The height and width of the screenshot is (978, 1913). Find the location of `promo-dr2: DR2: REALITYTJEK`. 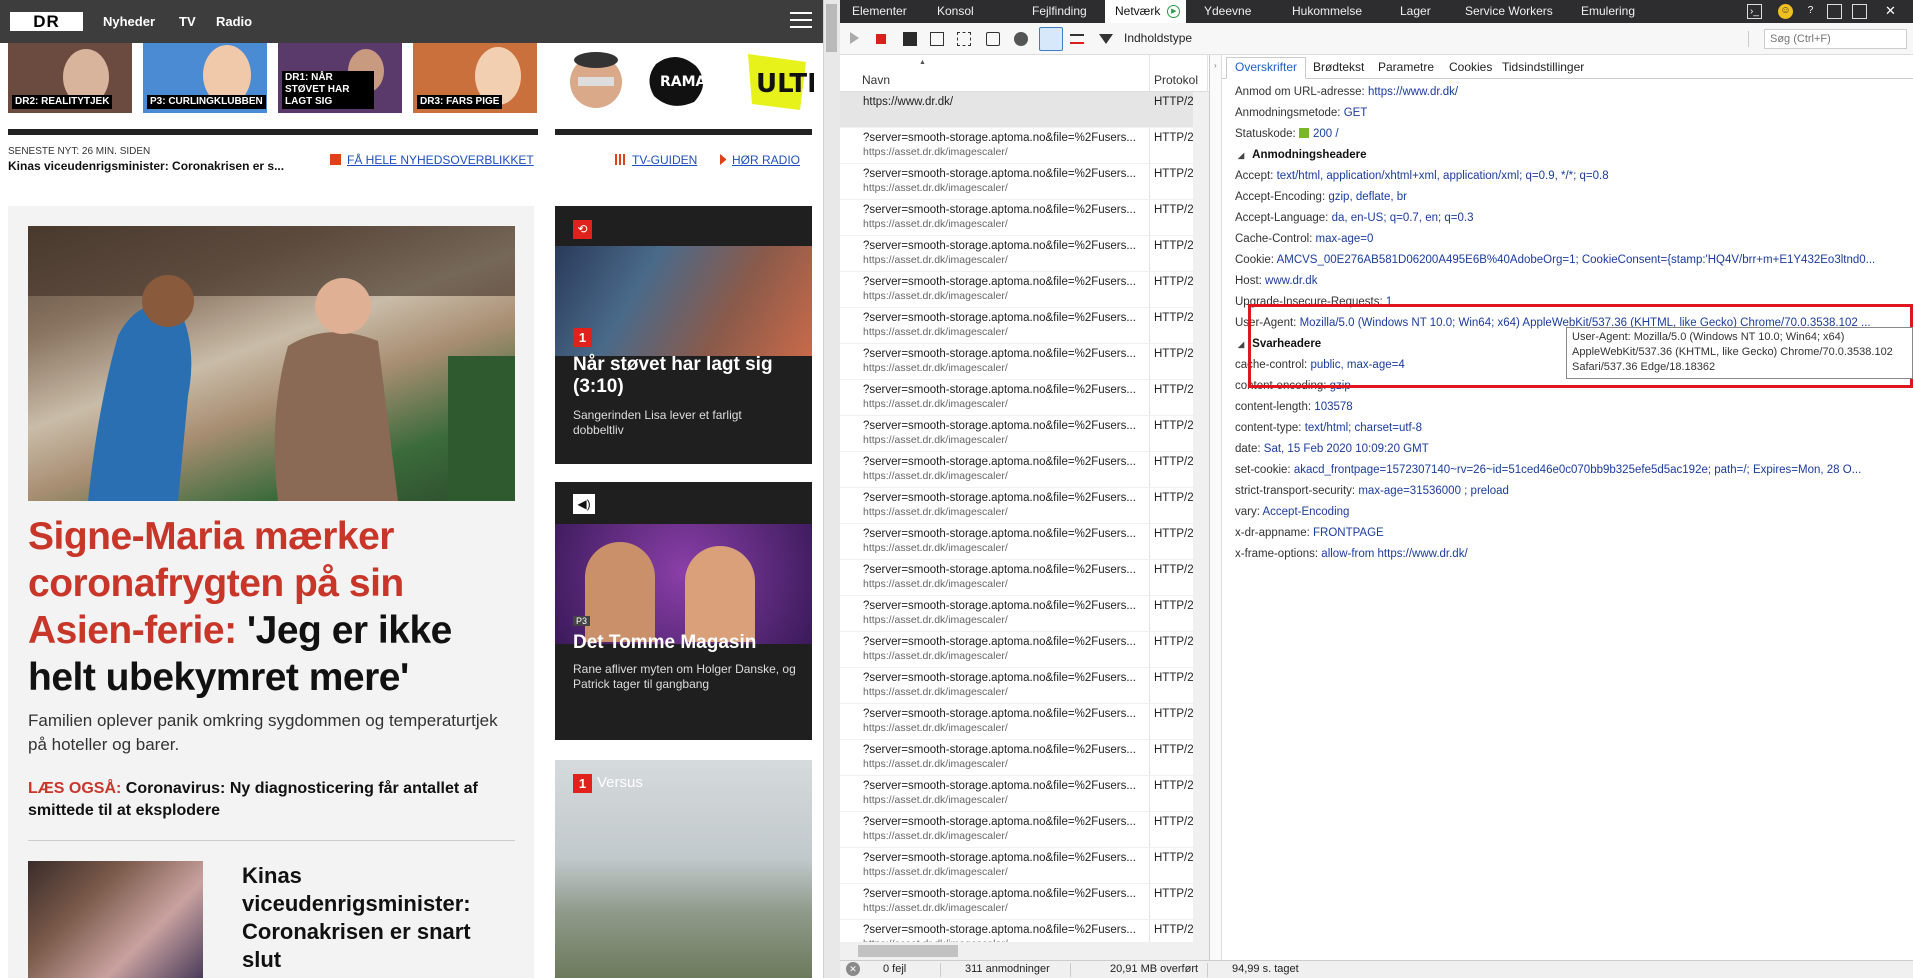

promo-dr2: DR2: REALITYTJEK is located at coordinates (70, 78).